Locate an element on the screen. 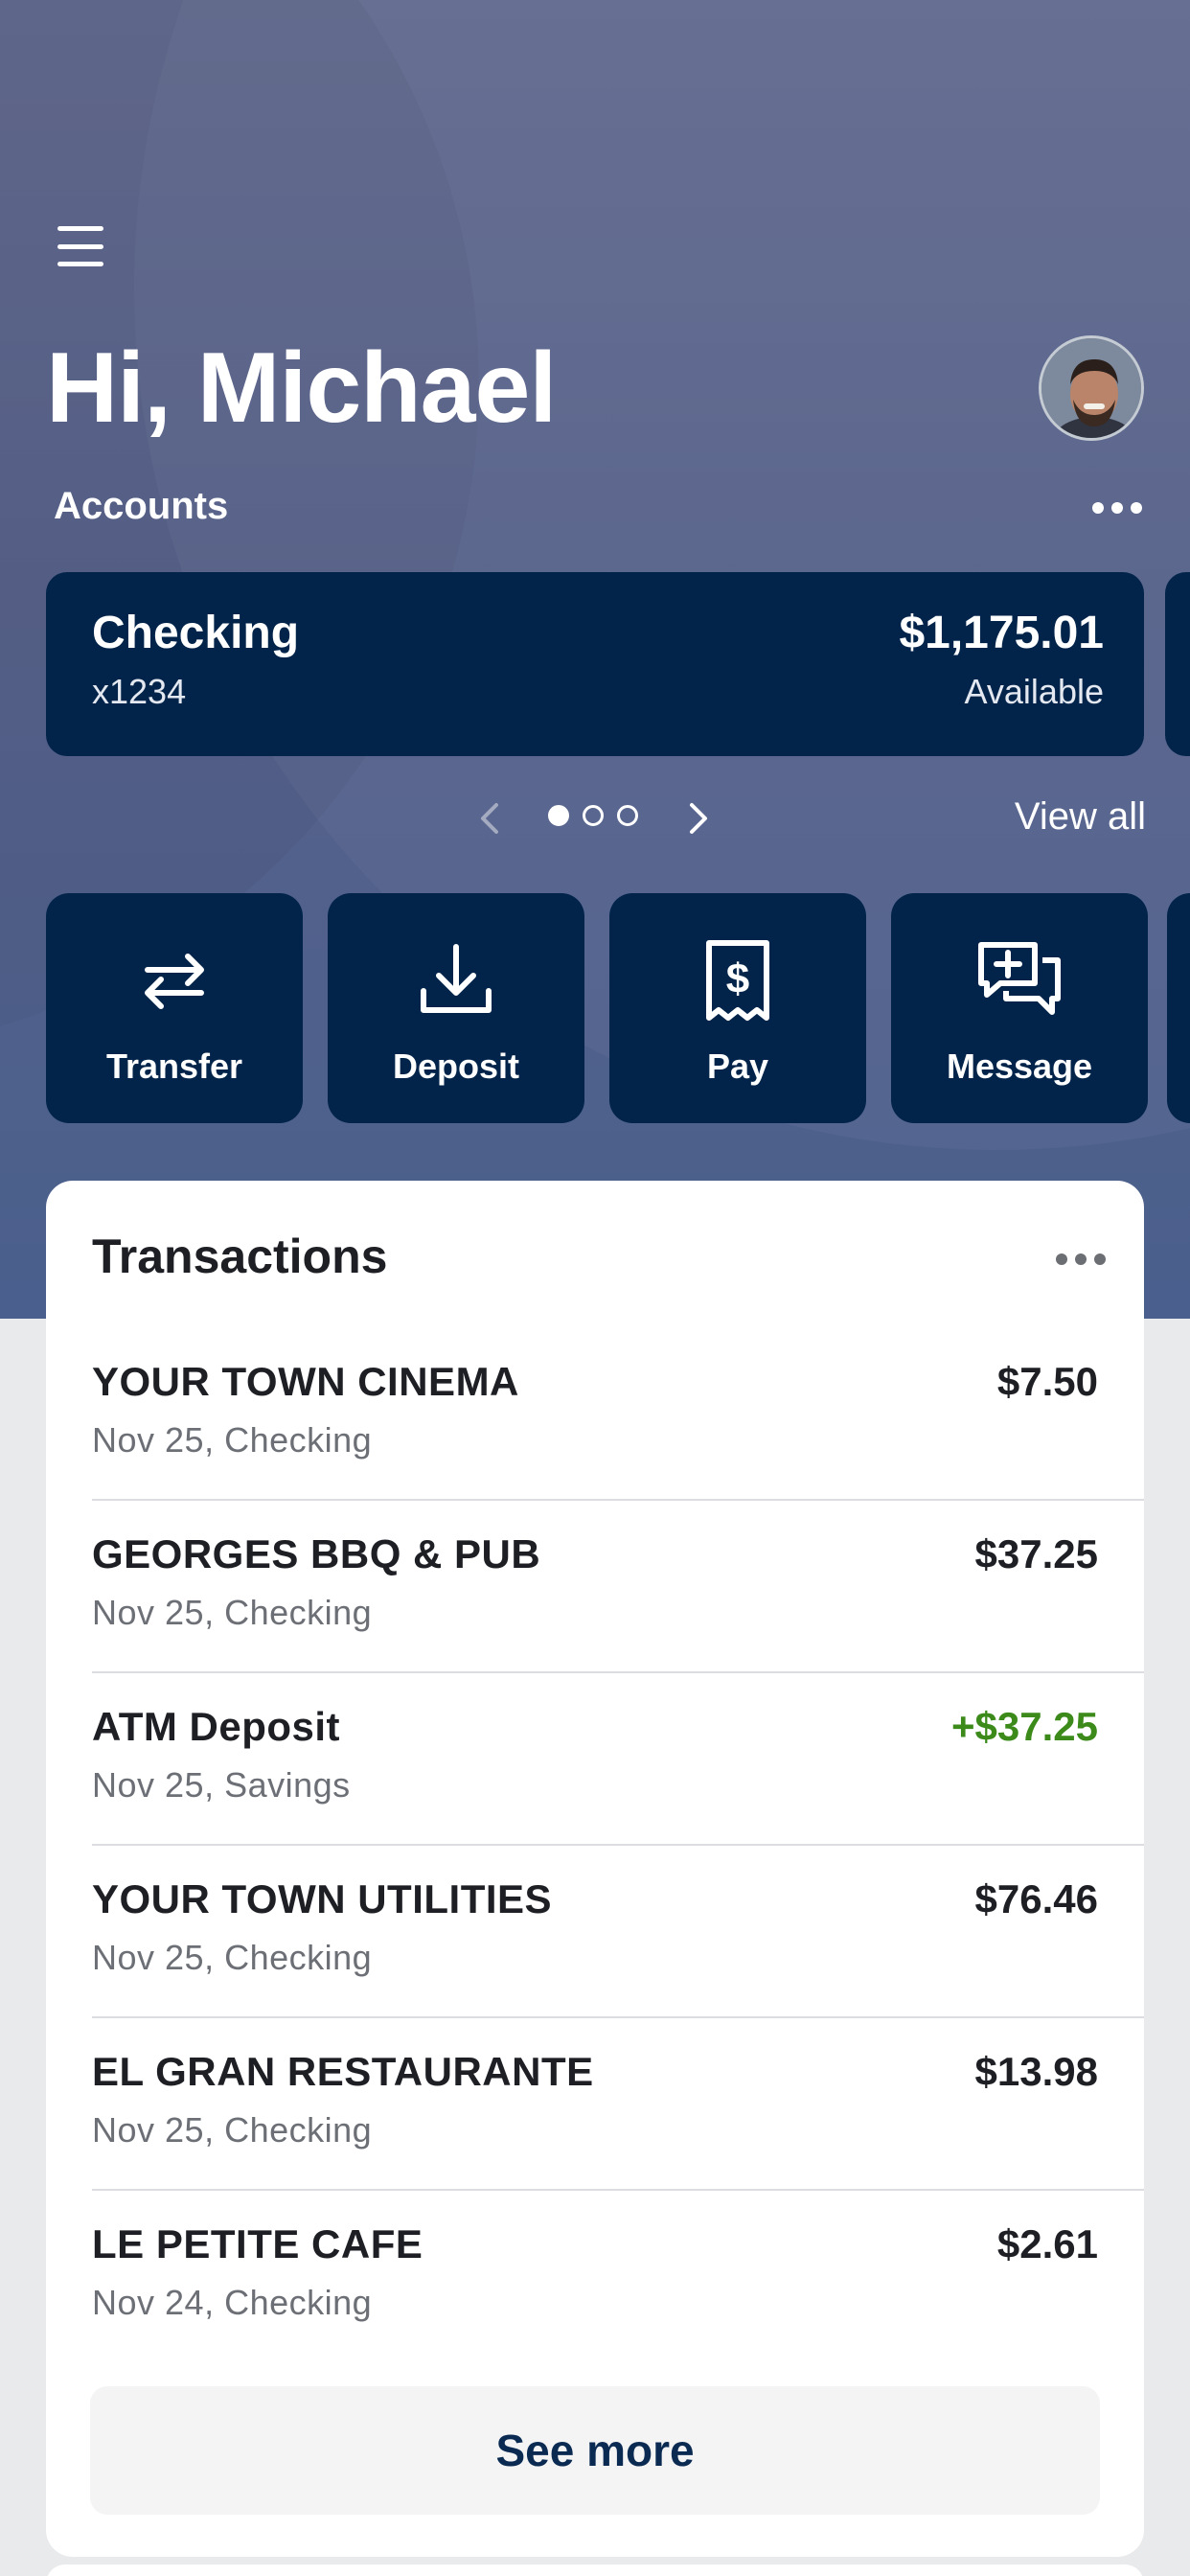  carousel-indicator is located at coordinates (593, 815).